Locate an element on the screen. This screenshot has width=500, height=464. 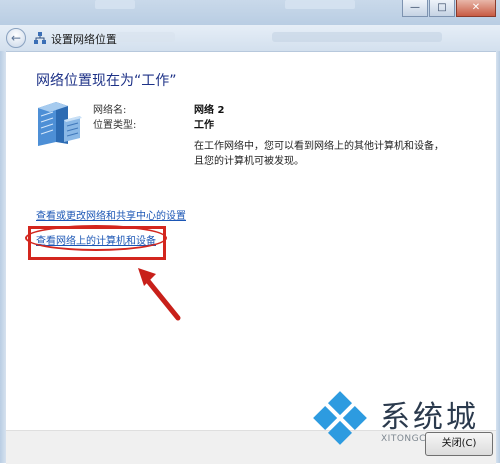
close-window-button: ✕ is located at coordinates (476, 8).